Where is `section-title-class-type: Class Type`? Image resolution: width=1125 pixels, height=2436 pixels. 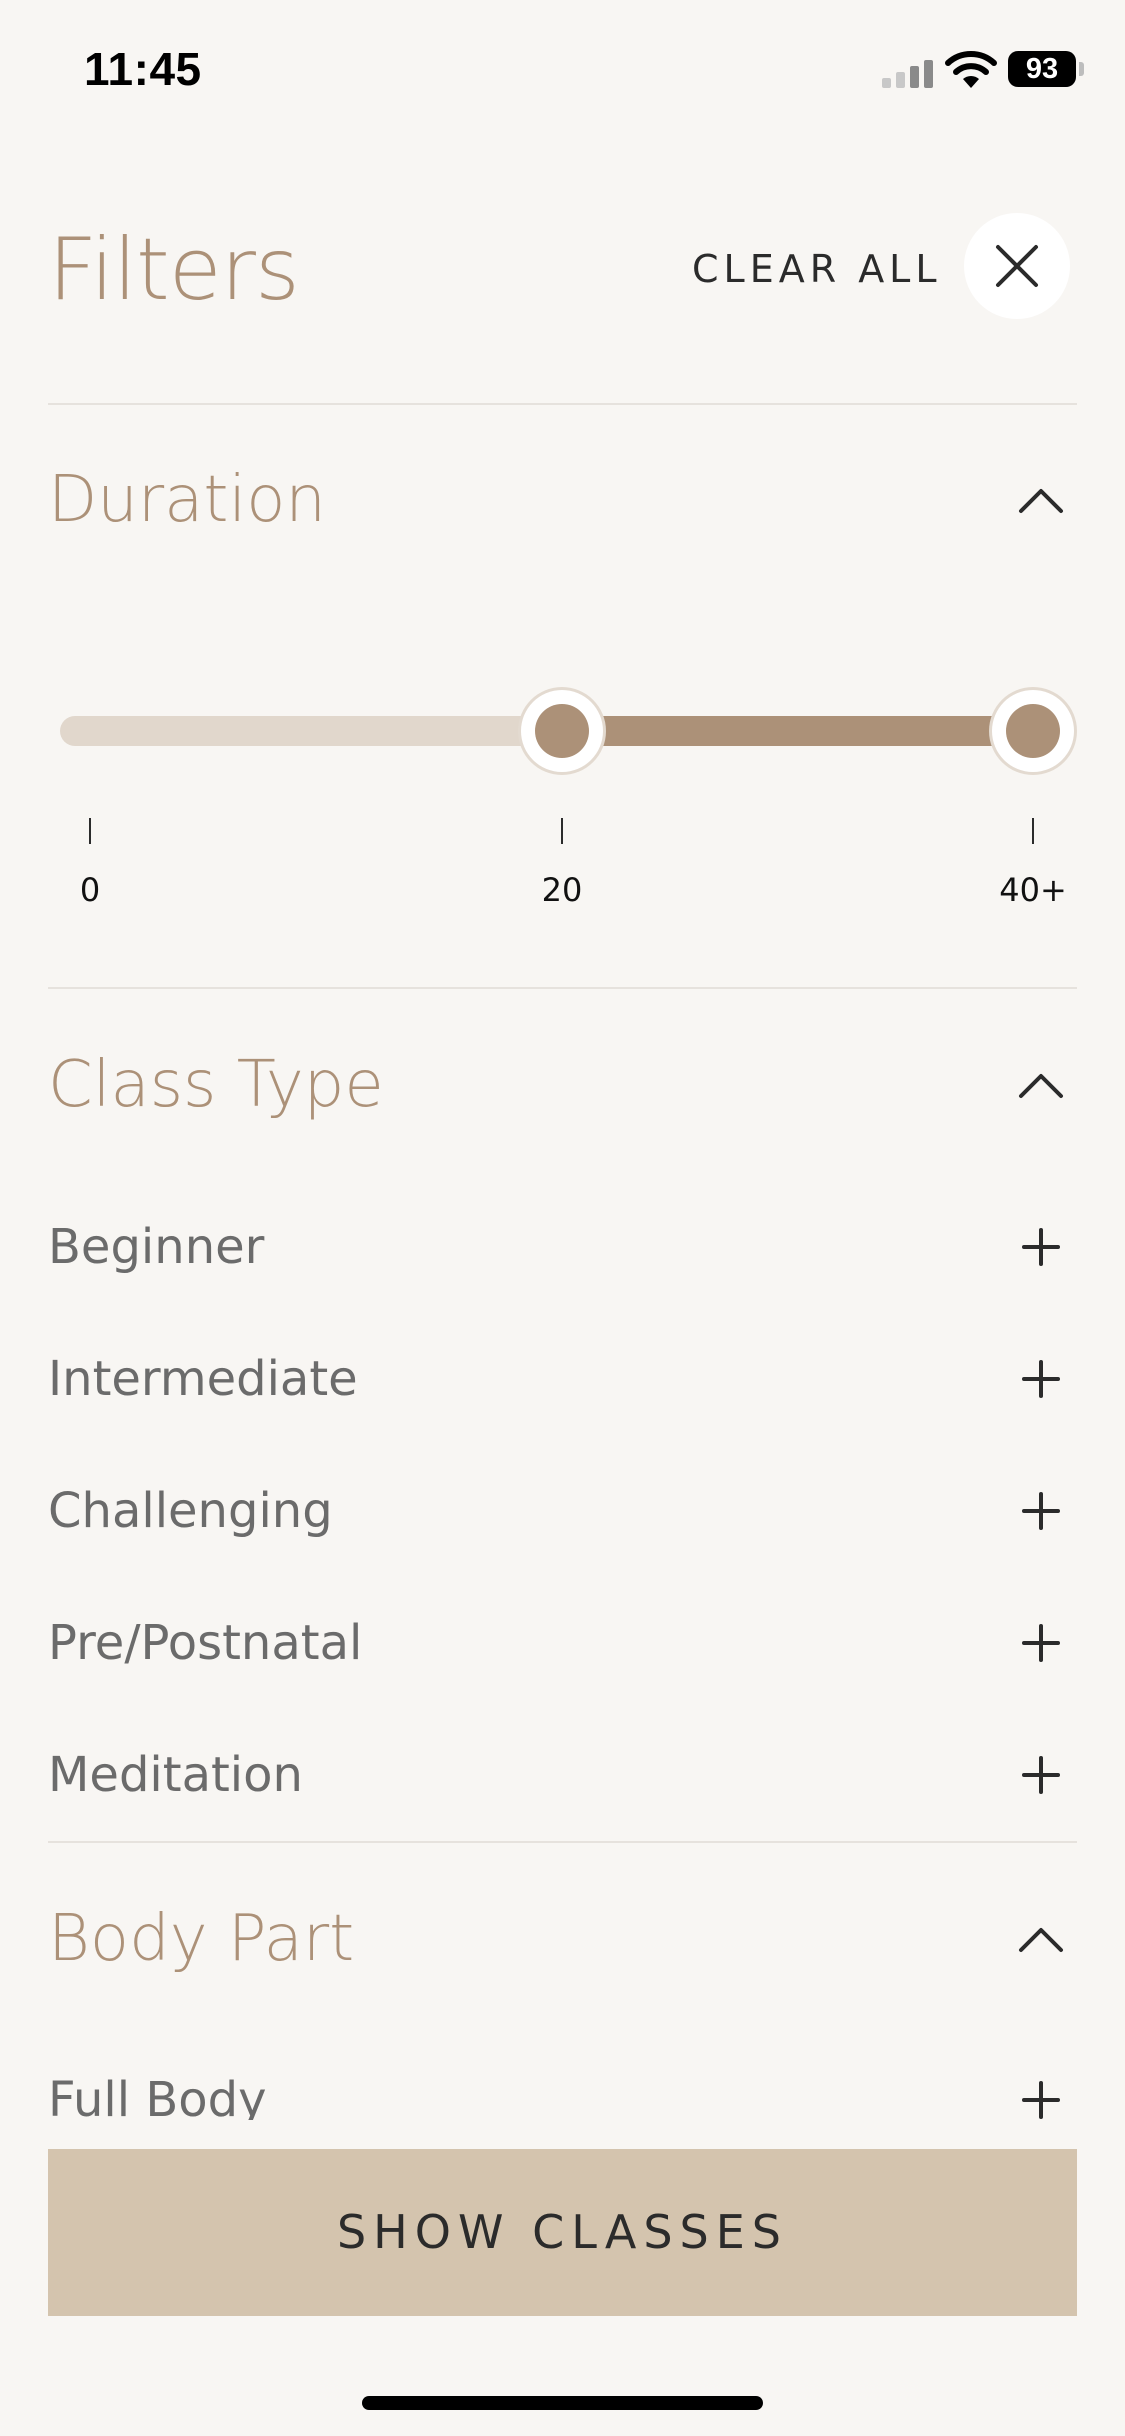 section-title-class-type: Class Type is located at coordinates (216, 1085).